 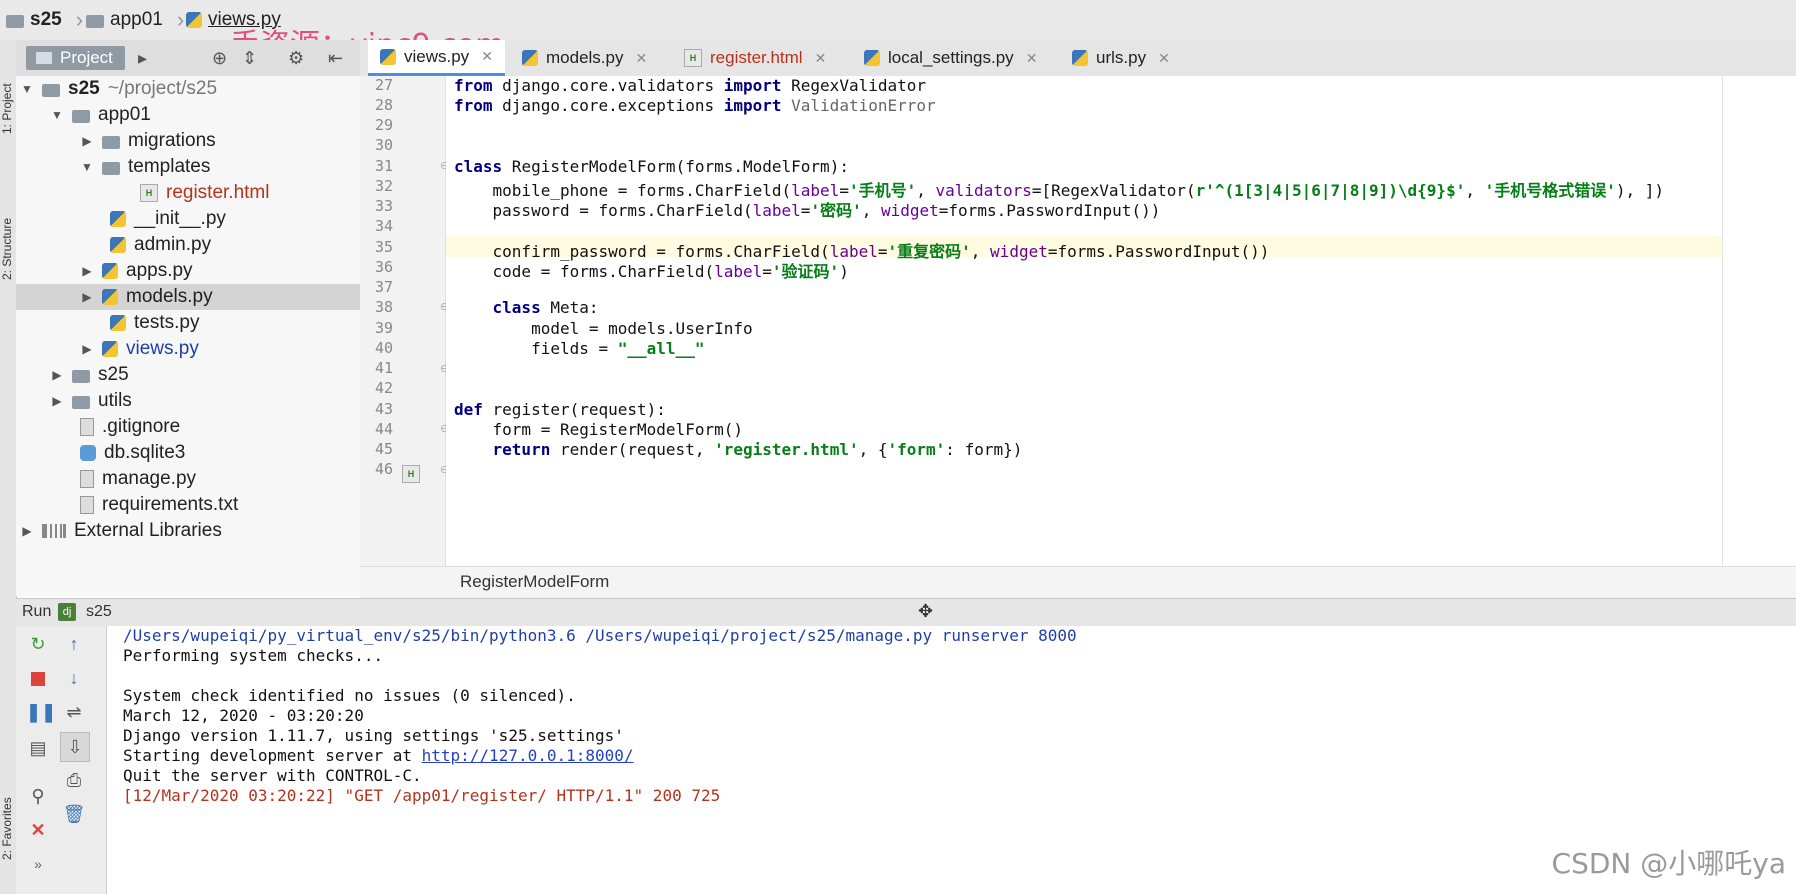 What do you see at coordinates (38, 748) in the screenshot?
I see `layout-icon: ▤` at bounding box center [38, 748].